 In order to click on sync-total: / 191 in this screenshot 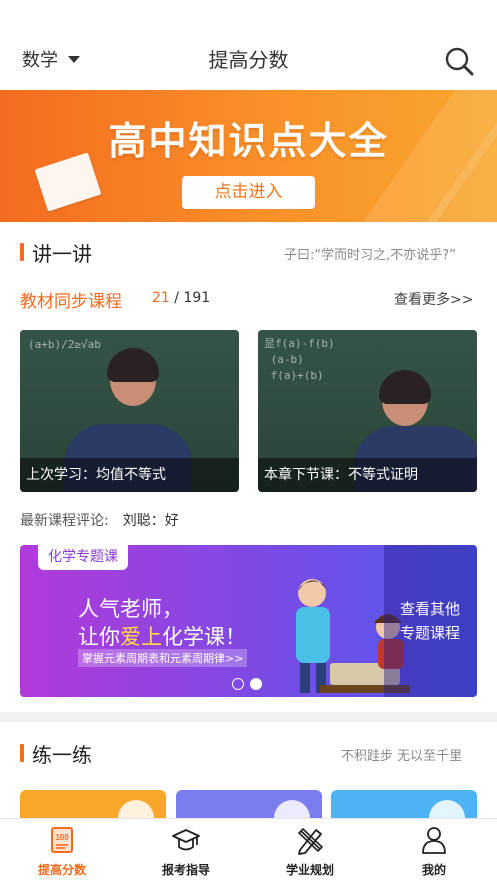, I will do `click(190, 298)`.